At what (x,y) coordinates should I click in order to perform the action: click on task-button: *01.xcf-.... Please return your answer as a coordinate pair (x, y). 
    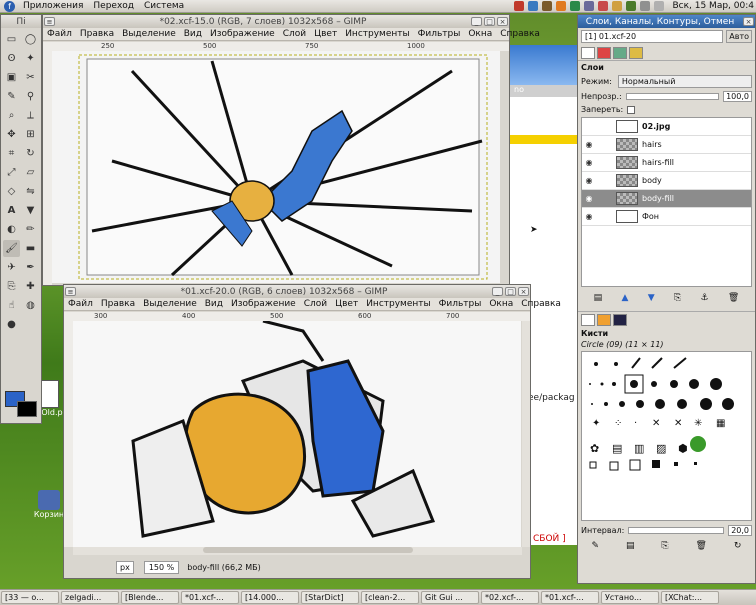
    Looking at the image, I should click on (210, 597).